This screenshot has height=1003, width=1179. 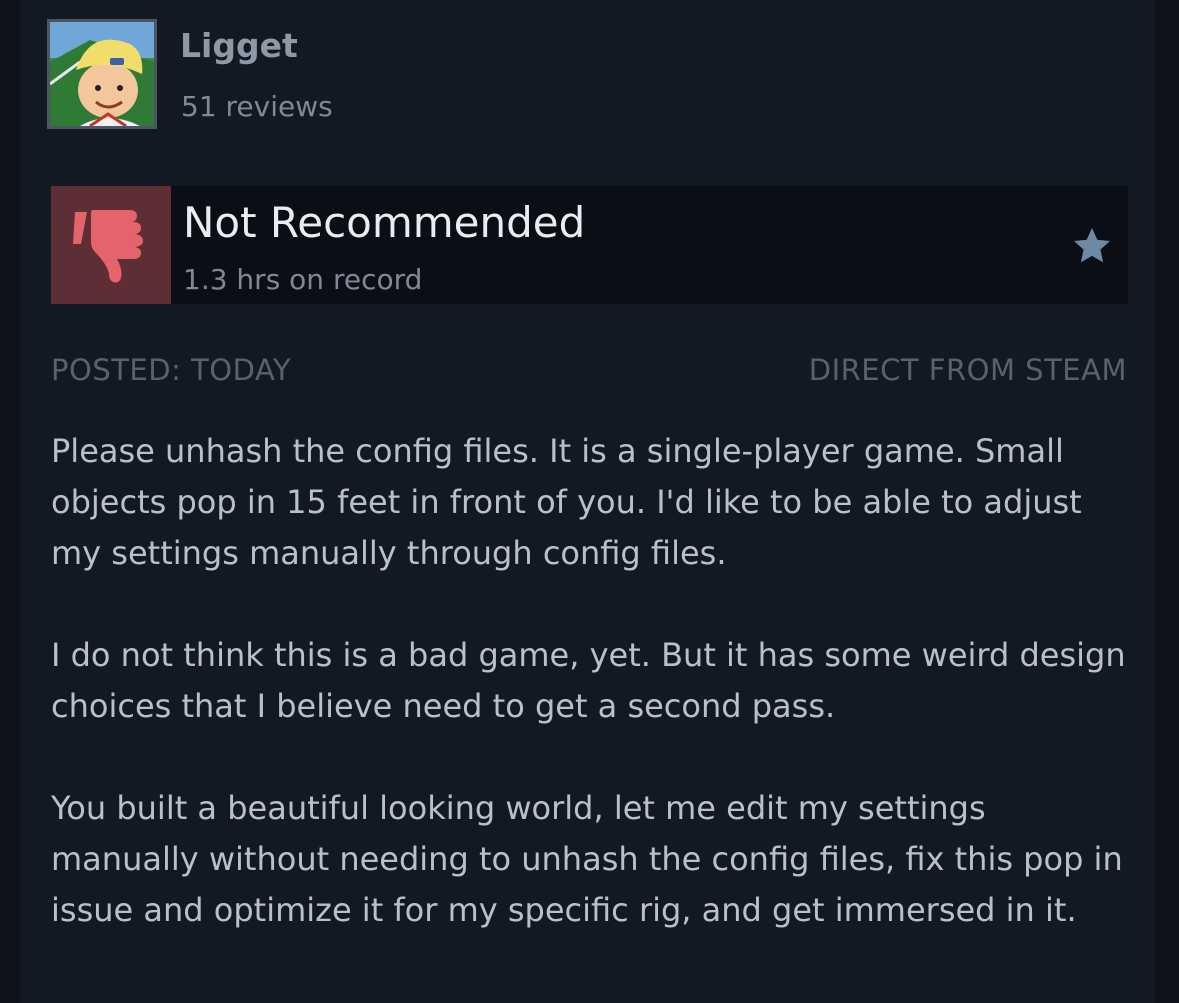 What do you see at coordinates (171, 370) in the screenshot?
I see `posted-date: POSTED: TODAY` at bounding box center [171, 370].